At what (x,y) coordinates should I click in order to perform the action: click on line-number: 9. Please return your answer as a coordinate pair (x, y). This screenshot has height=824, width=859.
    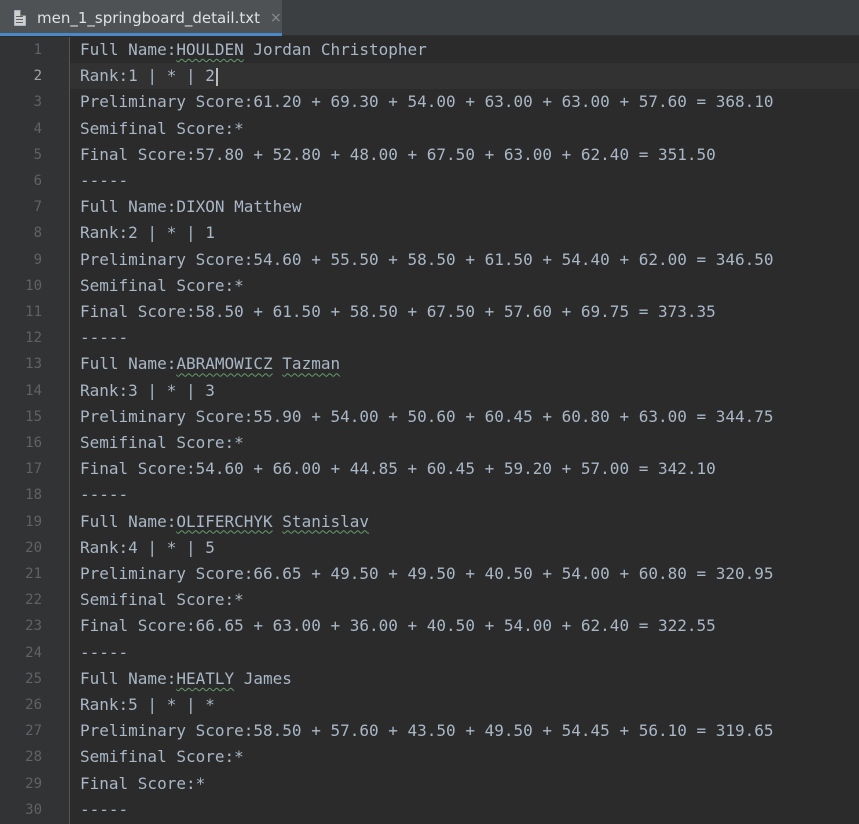
    Looking at the image, I should click on (37, 259).